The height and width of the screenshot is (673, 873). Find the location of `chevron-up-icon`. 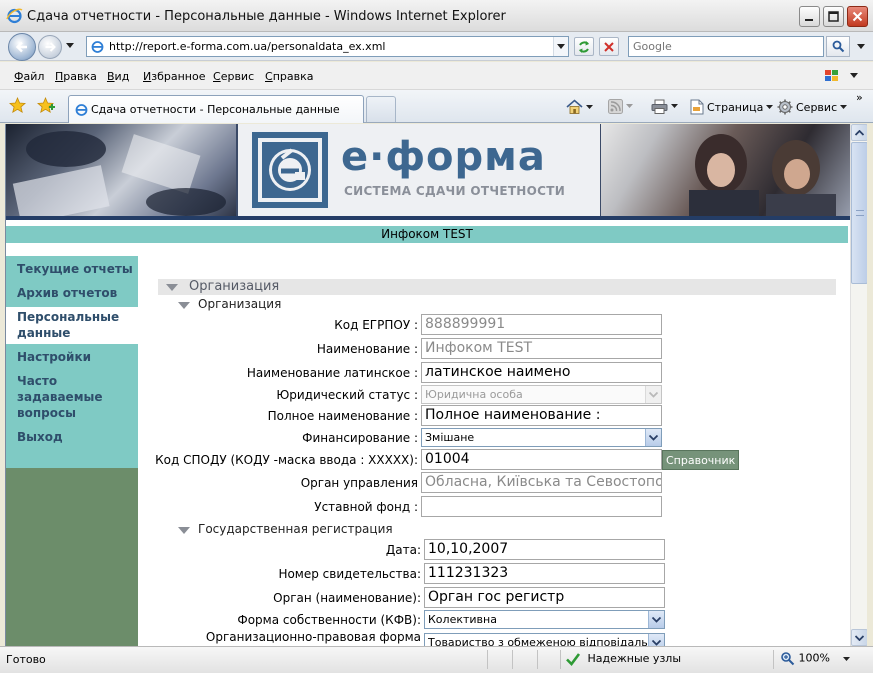

chevron-up-icon is located at coordinates (859, 132).